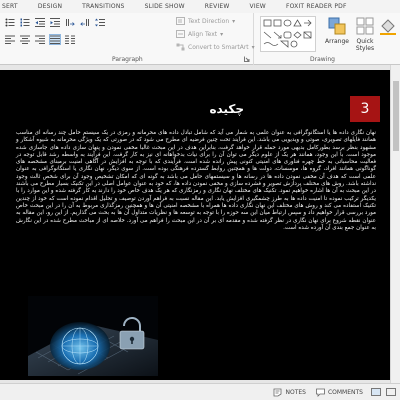  I want to click on comments-icon, so click(320, 392).